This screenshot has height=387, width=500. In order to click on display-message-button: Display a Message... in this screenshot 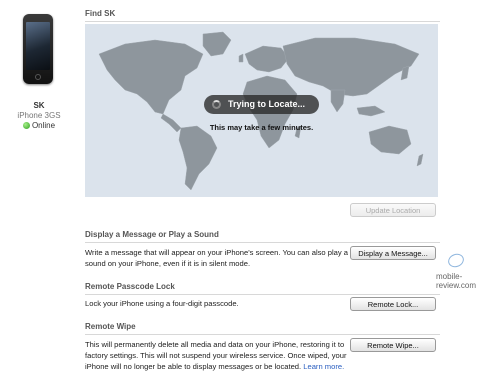, I will do `click(393, 253)`.